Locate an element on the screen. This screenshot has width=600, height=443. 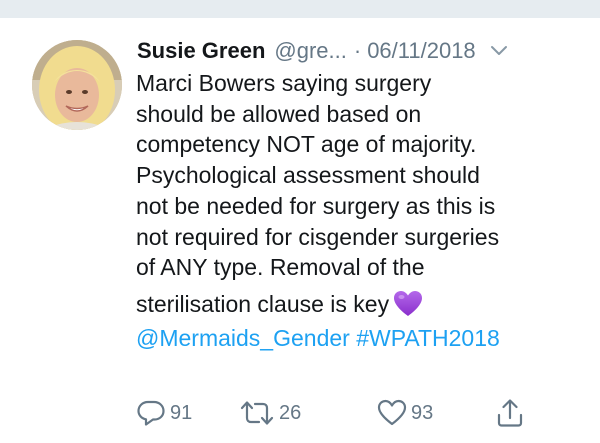
tweet-actions: 91 26 93 is located at coordinates (346, 413).